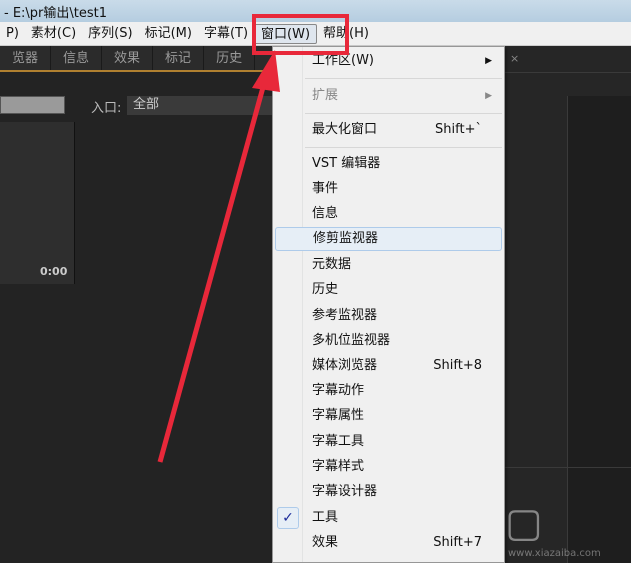  Describe the element at coordinates (554, 553) in the screenshot. I see `watermark-url: www.xiazaiba.com` at that location.